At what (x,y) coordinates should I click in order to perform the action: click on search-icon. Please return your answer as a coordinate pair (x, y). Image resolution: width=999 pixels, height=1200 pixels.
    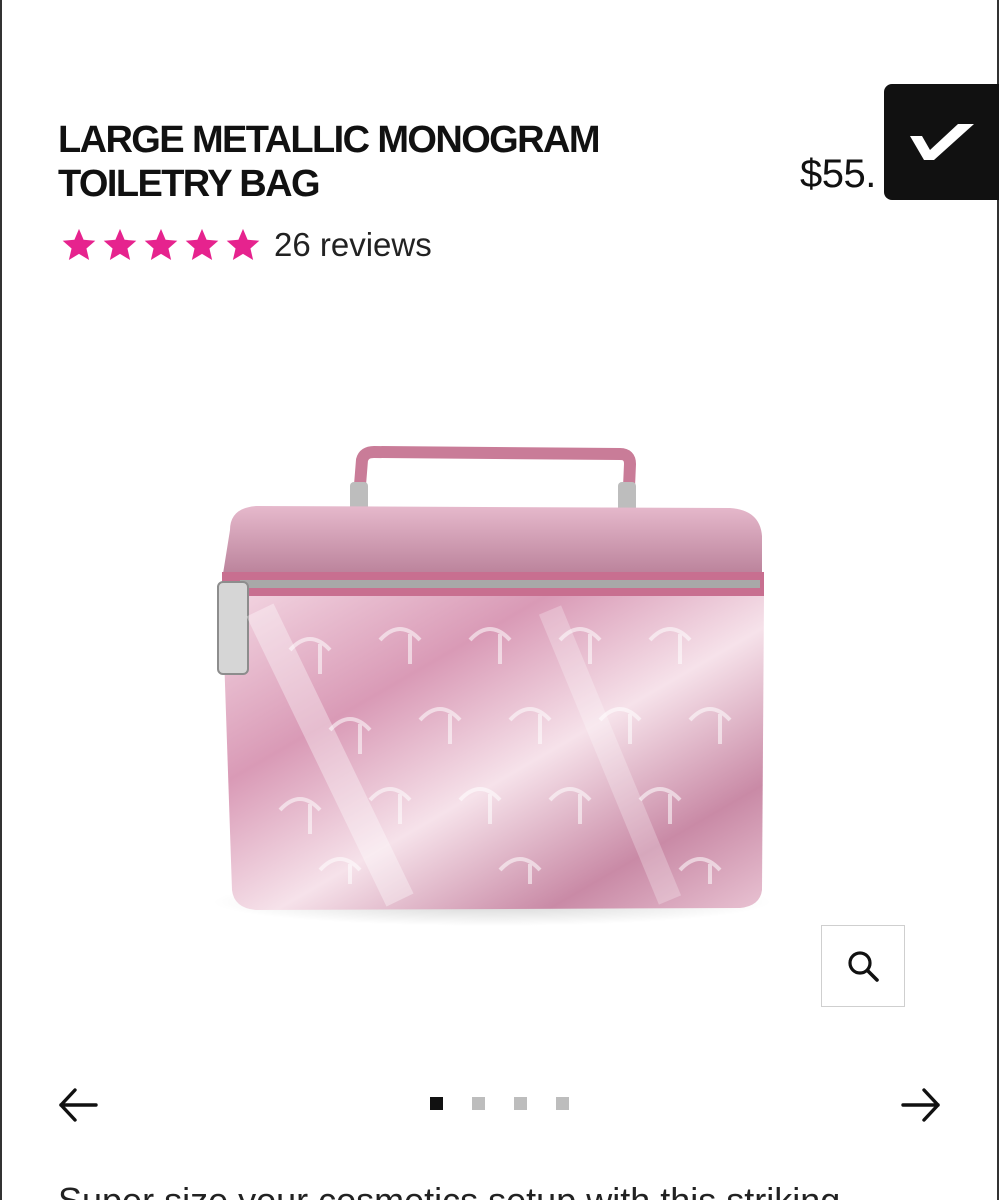
    Looking at the image, I should click on (863, 966).